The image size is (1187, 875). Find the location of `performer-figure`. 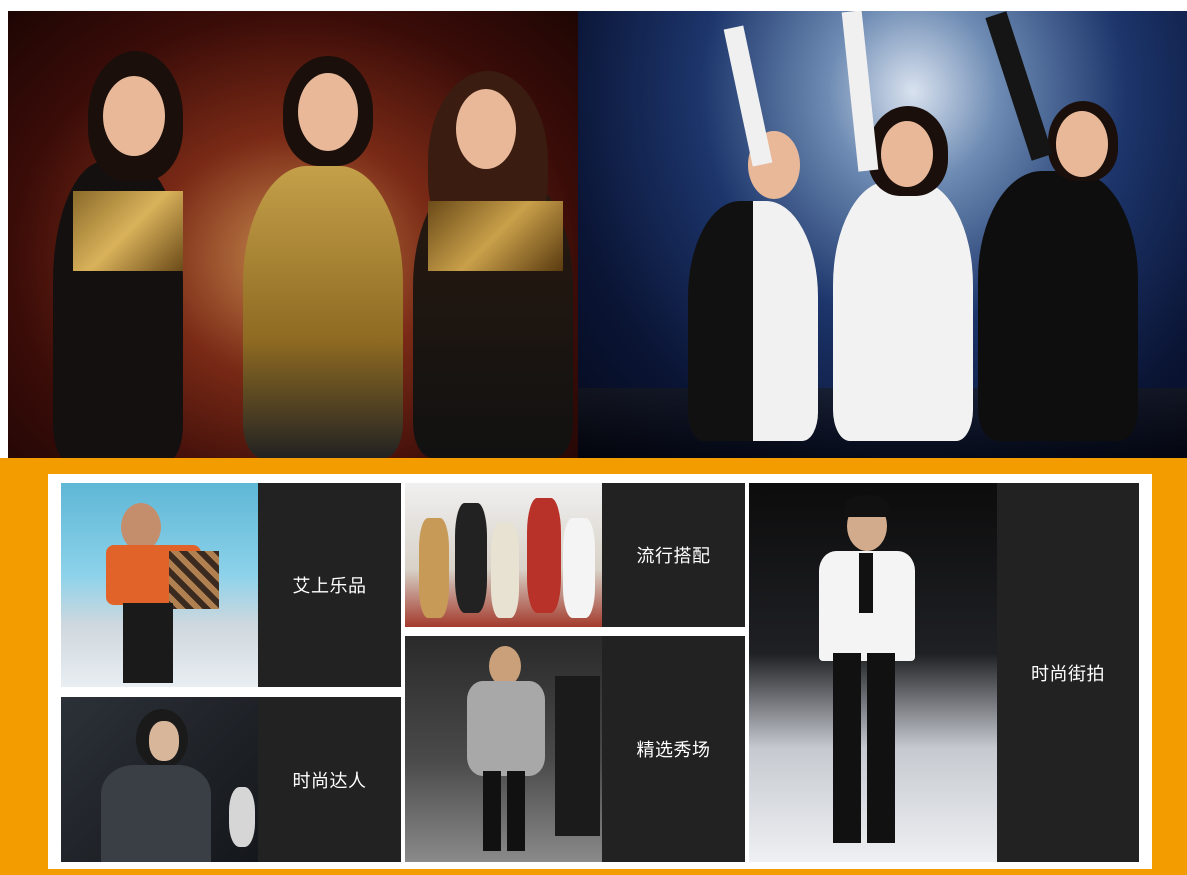

performer-figure is located at coordinates (323, 312).